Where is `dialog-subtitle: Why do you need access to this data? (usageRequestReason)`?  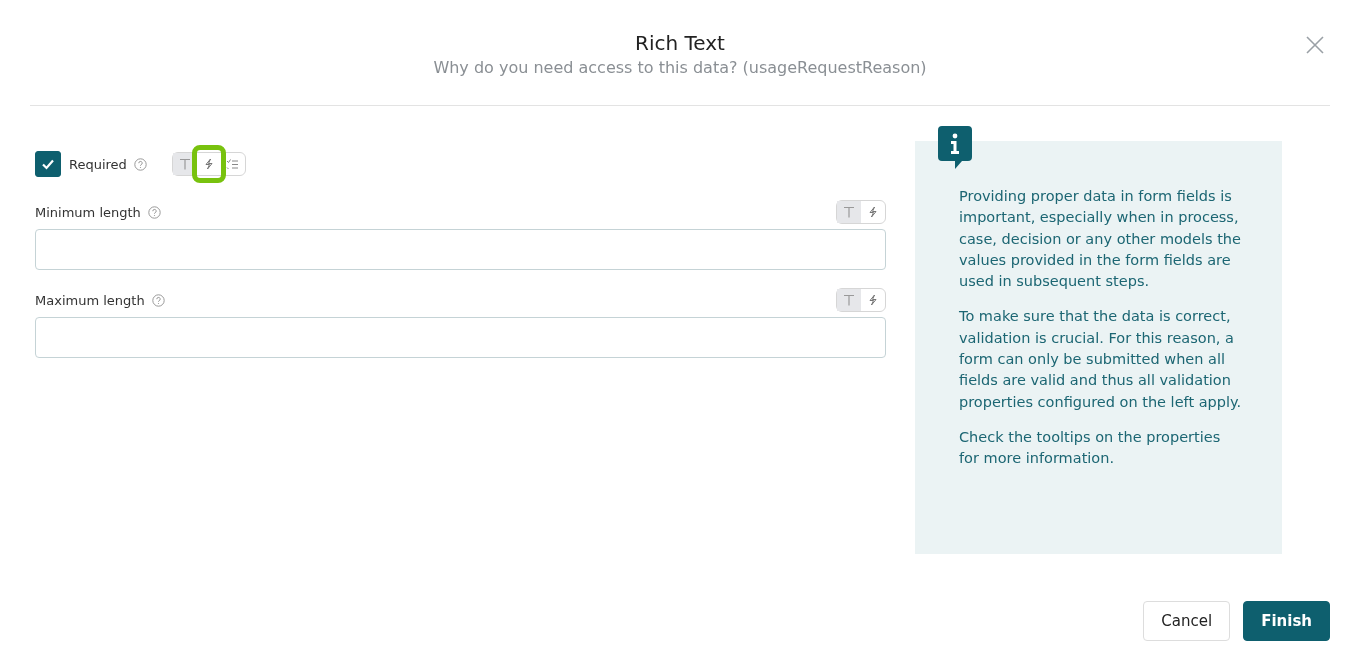 dialog-subtitle: Why do you need access to this data? (usageRequestReason) is located at coordinates (680, 68).